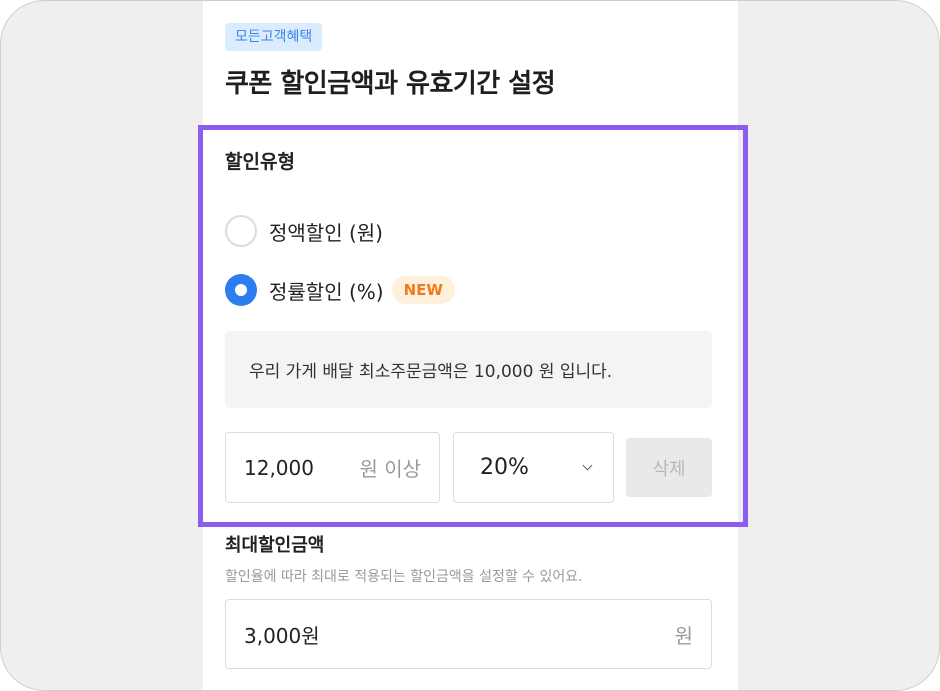 This screenshot has height=691, width=940. What do you see at coordinates (431, 372) in the screenshot?
I see `min-order-info-text: 우리 가게 배달 최소주문금액은 10,000 원 입니다.` at bounding box center [431, 372].